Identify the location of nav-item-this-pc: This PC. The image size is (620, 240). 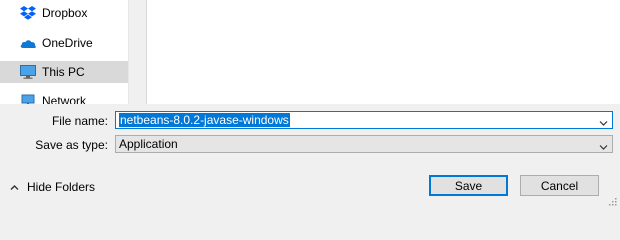
(64, 72).